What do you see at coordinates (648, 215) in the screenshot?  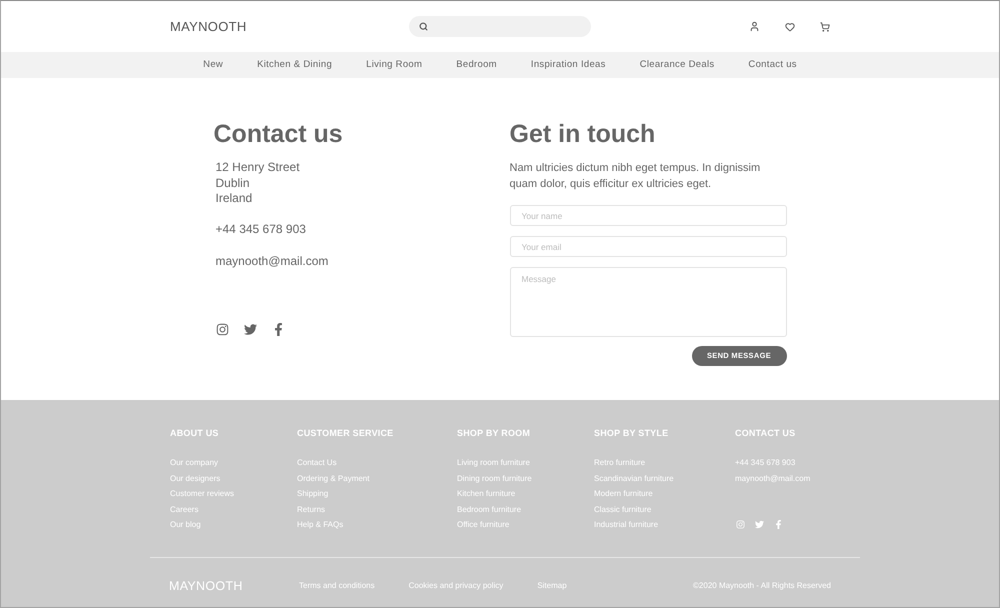 I see `input-field: Your name` at bounding box center [648, 215].